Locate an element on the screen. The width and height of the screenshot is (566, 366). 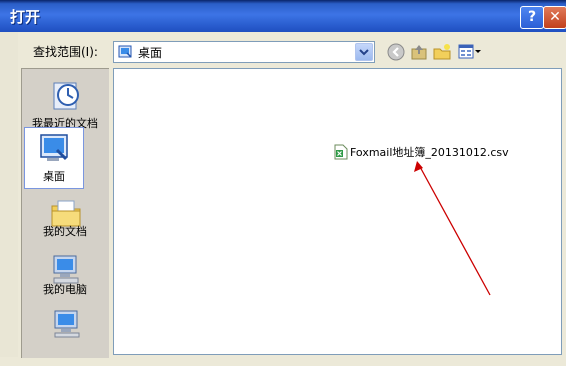
csv-file-icon is located at coordinates (341, 154).